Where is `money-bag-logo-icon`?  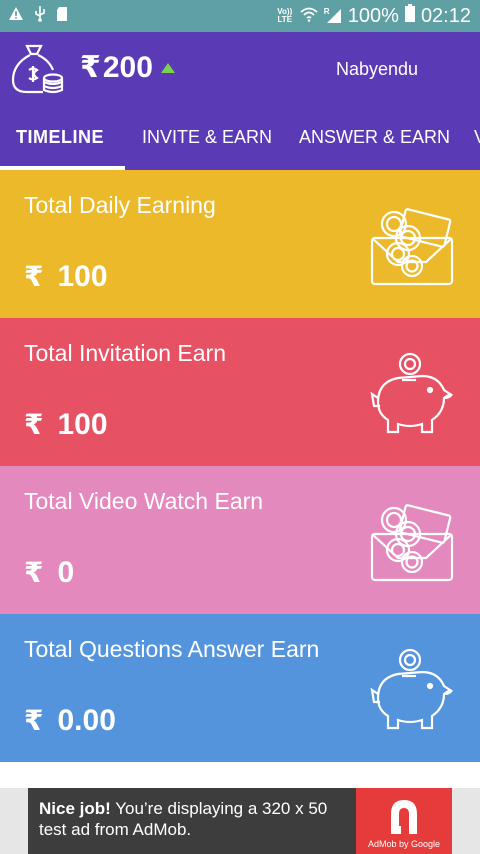 money-bag-logo-icon is located at coordinates (36, 69).